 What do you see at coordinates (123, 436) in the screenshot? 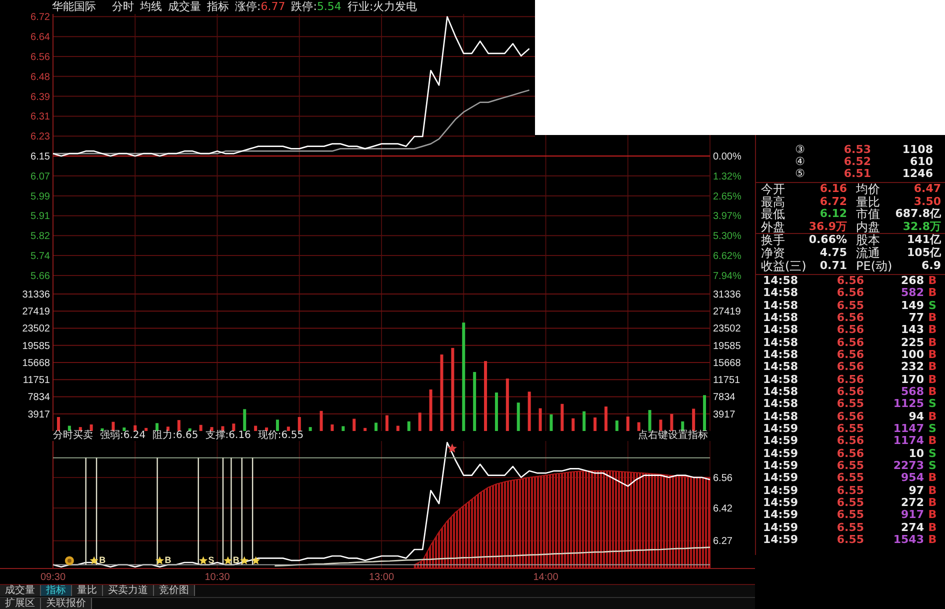
I see `indicator-reading: 强弱:6.24` at bounding box center [123, 436].